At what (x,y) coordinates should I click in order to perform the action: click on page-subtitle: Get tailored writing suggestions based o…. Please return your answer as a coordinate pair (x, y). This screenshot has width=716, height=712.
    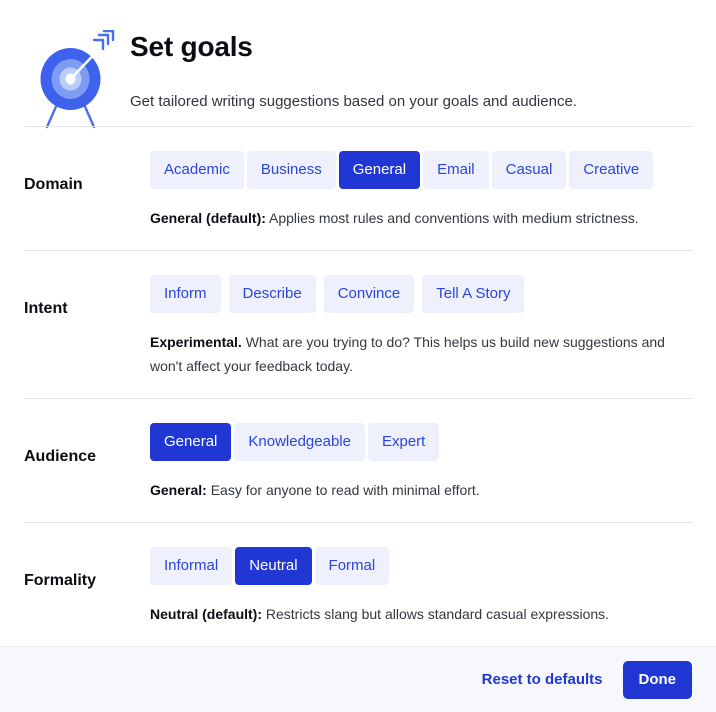
    Looking at the image, I should click on (353, 101).